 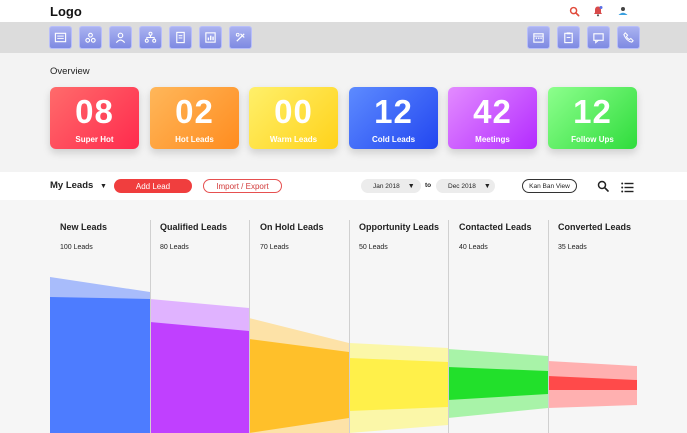 I want to click on kanban-view-button: Kan Ban View, so click(x=549, y=186).